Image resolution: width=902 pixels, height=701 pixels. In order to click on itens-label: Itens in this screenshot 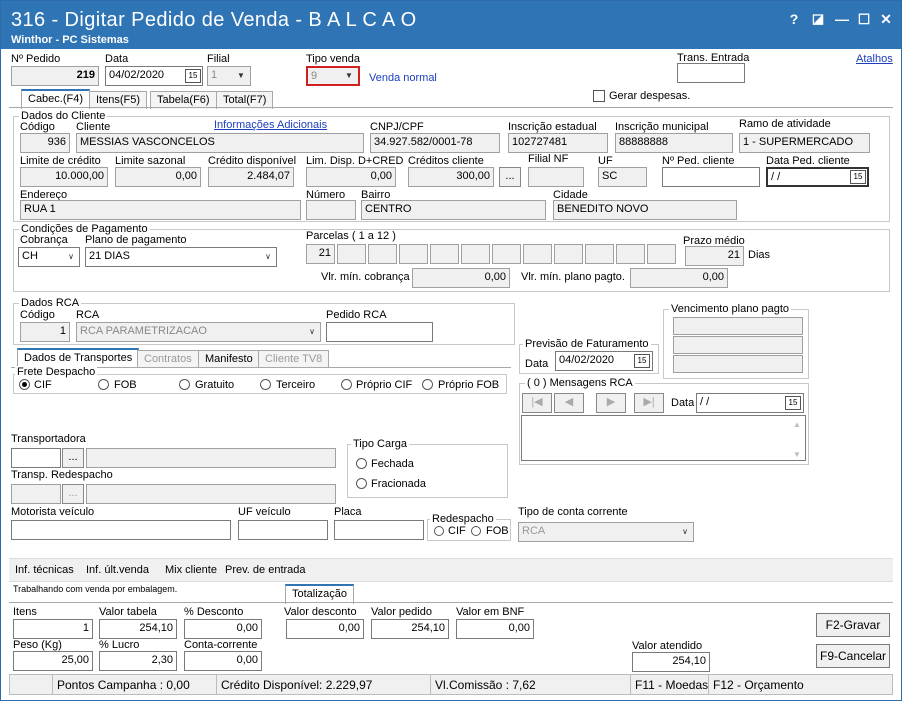, I will do `click(25, 612)`.